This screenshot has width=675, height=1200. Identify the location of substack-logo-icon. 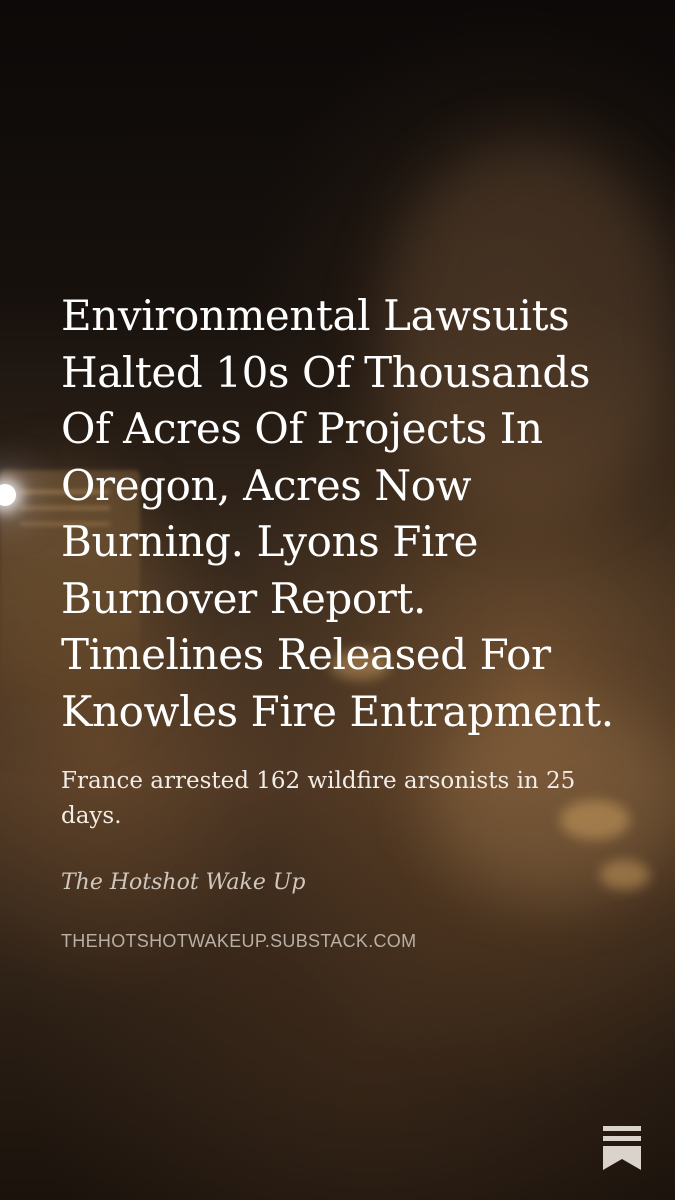
(622, 1148).